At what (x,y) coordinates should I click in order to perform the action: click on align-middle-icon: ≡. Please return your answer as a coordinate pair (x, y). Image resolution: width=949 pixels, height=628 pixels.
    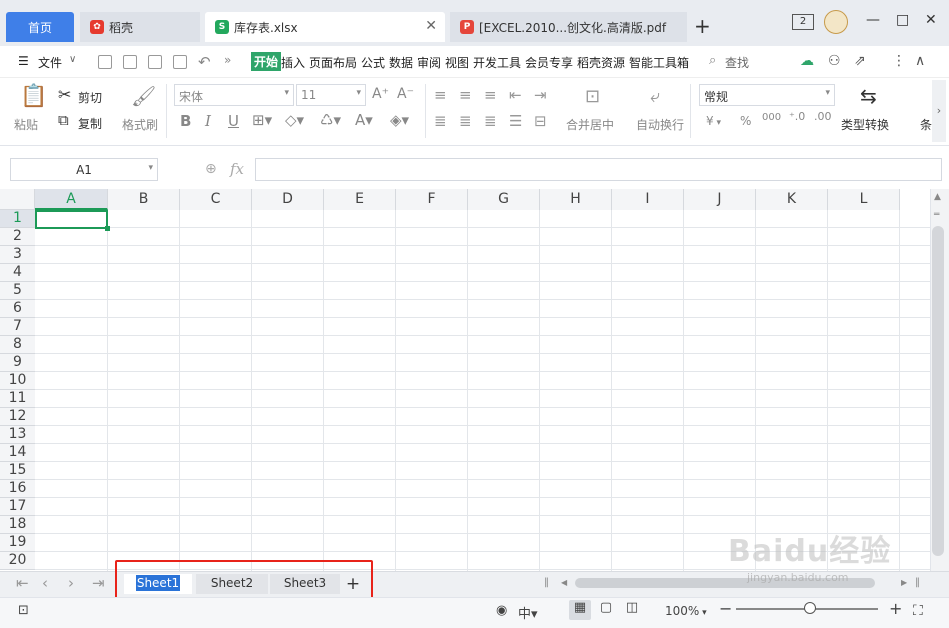
    Looking at the image, I should click on (465, 95).